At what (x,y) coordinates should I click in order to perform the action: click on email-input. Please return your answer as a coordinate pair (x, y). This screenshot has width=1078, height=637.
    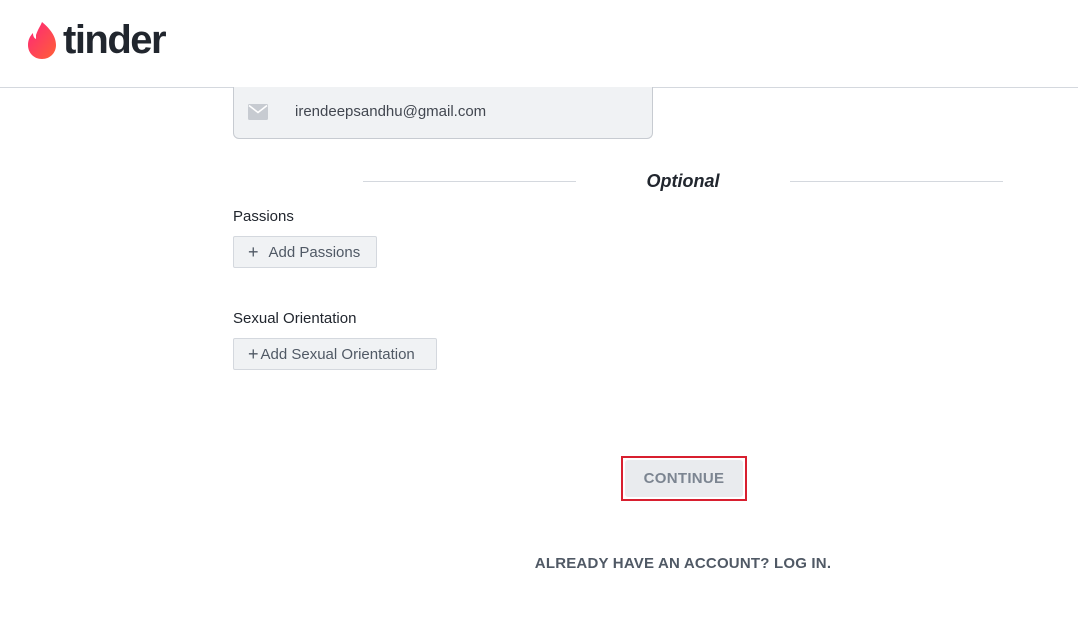
    Looking at the image, I should click on (465, 111).